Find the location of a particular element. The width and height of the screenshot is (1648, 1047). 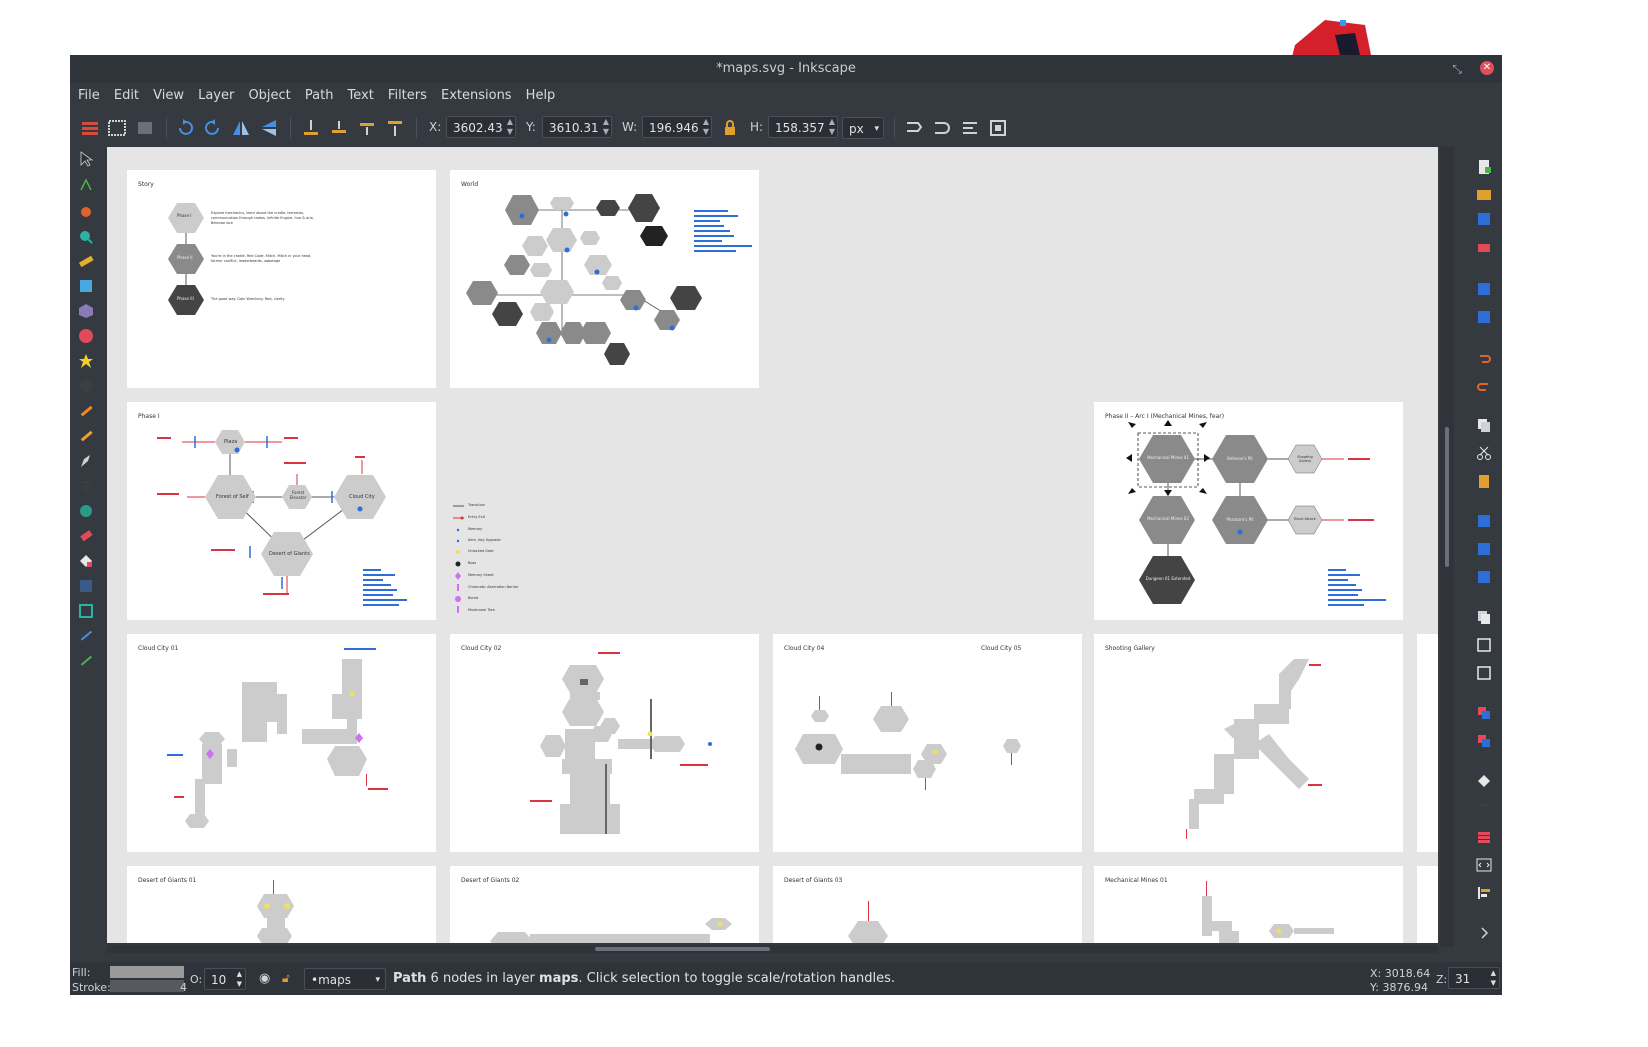

rectangle-tool-icon is located at coordinates (86, 286).